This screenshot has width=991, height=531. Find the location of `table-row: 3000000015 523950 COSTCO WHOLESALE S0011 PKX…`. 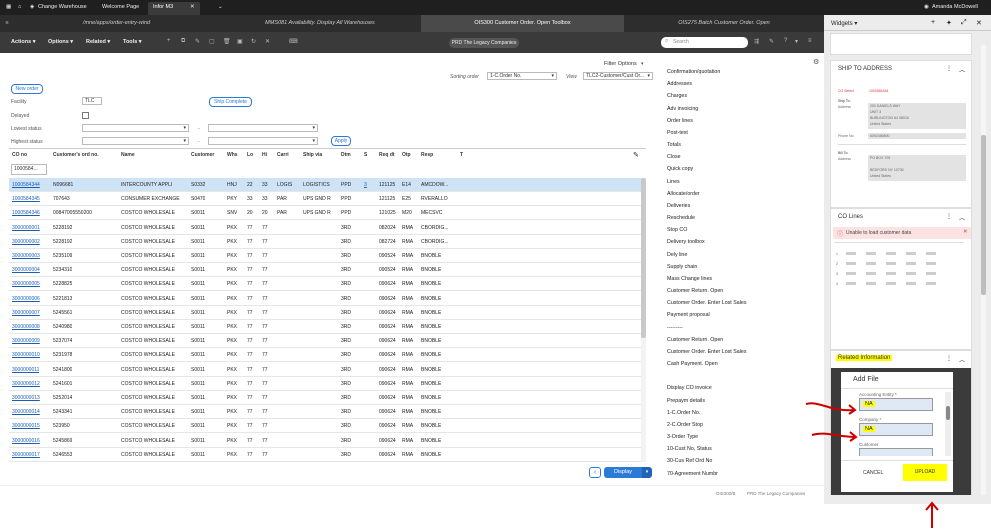

table-row: 3000000015 523950 COSTCO WHOLESALE S0011 PKX… is located at coordinates (327, 426).